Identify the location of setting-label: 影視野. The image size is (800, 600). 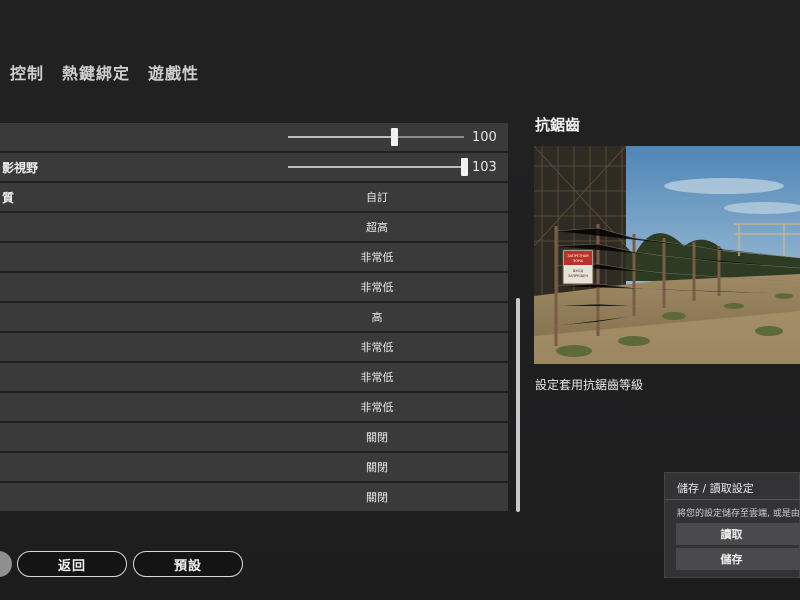
(20, 167).